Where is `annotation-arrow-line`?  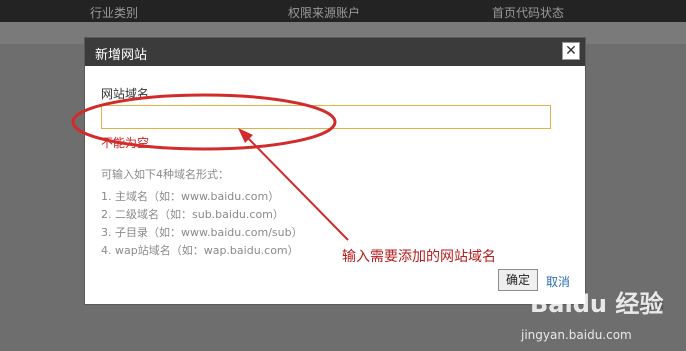
annotation-arrow-line is located at coordinates (296, 187).